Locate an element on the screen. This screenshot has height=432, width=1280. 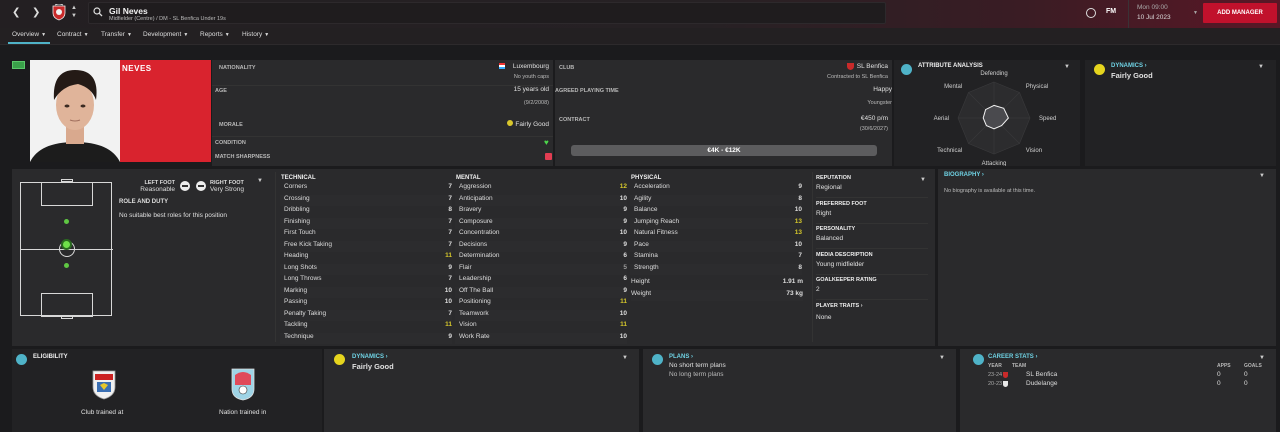
attribute-row: Marking 10 is located at coordinates (366, 292).